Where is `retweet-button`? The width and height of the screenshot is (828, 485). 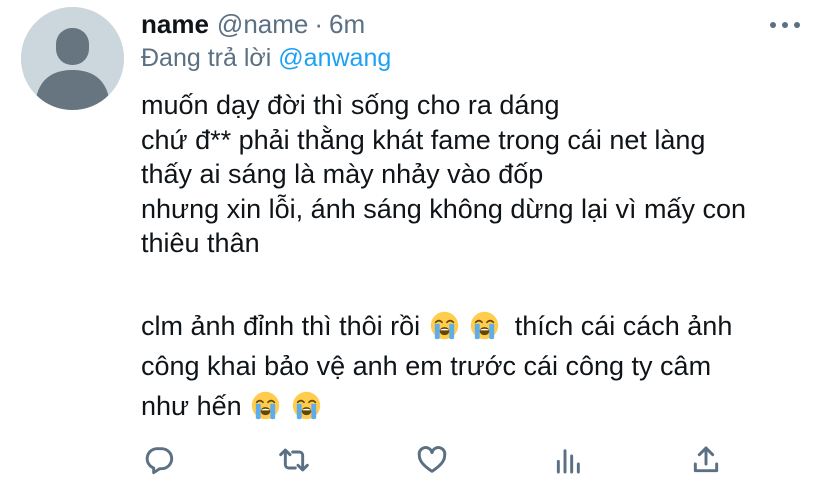 retweet-button is located at coordinates (294, 460).